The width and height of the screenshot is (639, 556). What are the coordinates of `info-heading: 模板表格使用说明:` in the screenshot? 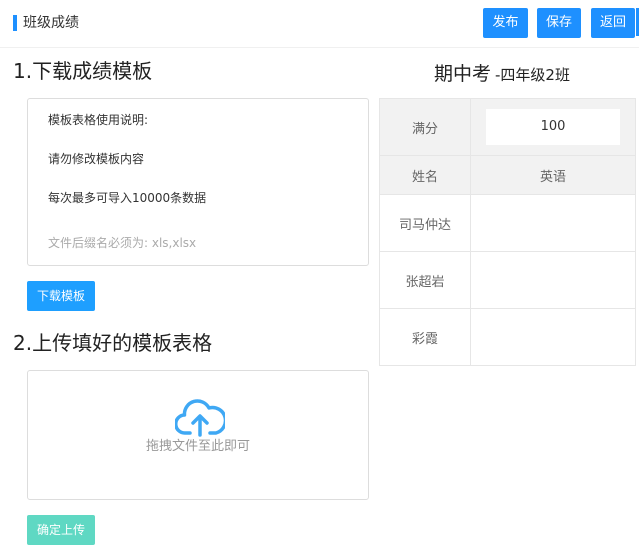 It's located at (98, 120).